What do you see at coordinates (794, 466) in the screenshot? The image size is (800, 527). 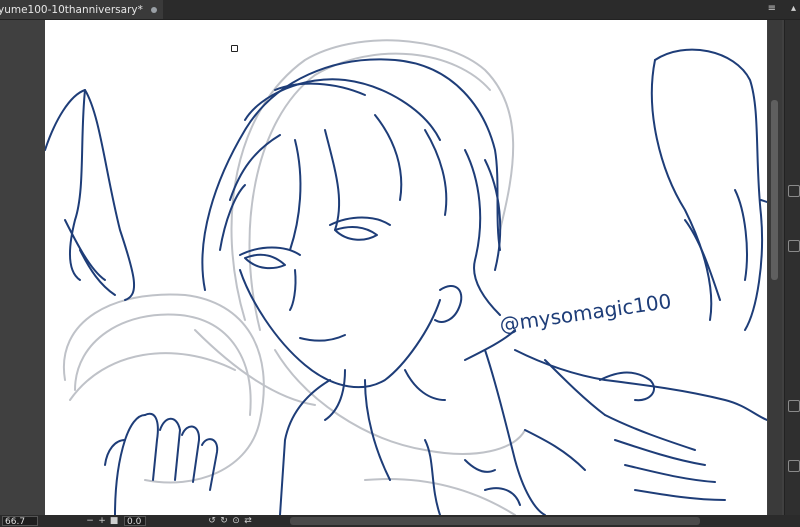 I see `panel-extra-icon` at bounding box center [794, 466].